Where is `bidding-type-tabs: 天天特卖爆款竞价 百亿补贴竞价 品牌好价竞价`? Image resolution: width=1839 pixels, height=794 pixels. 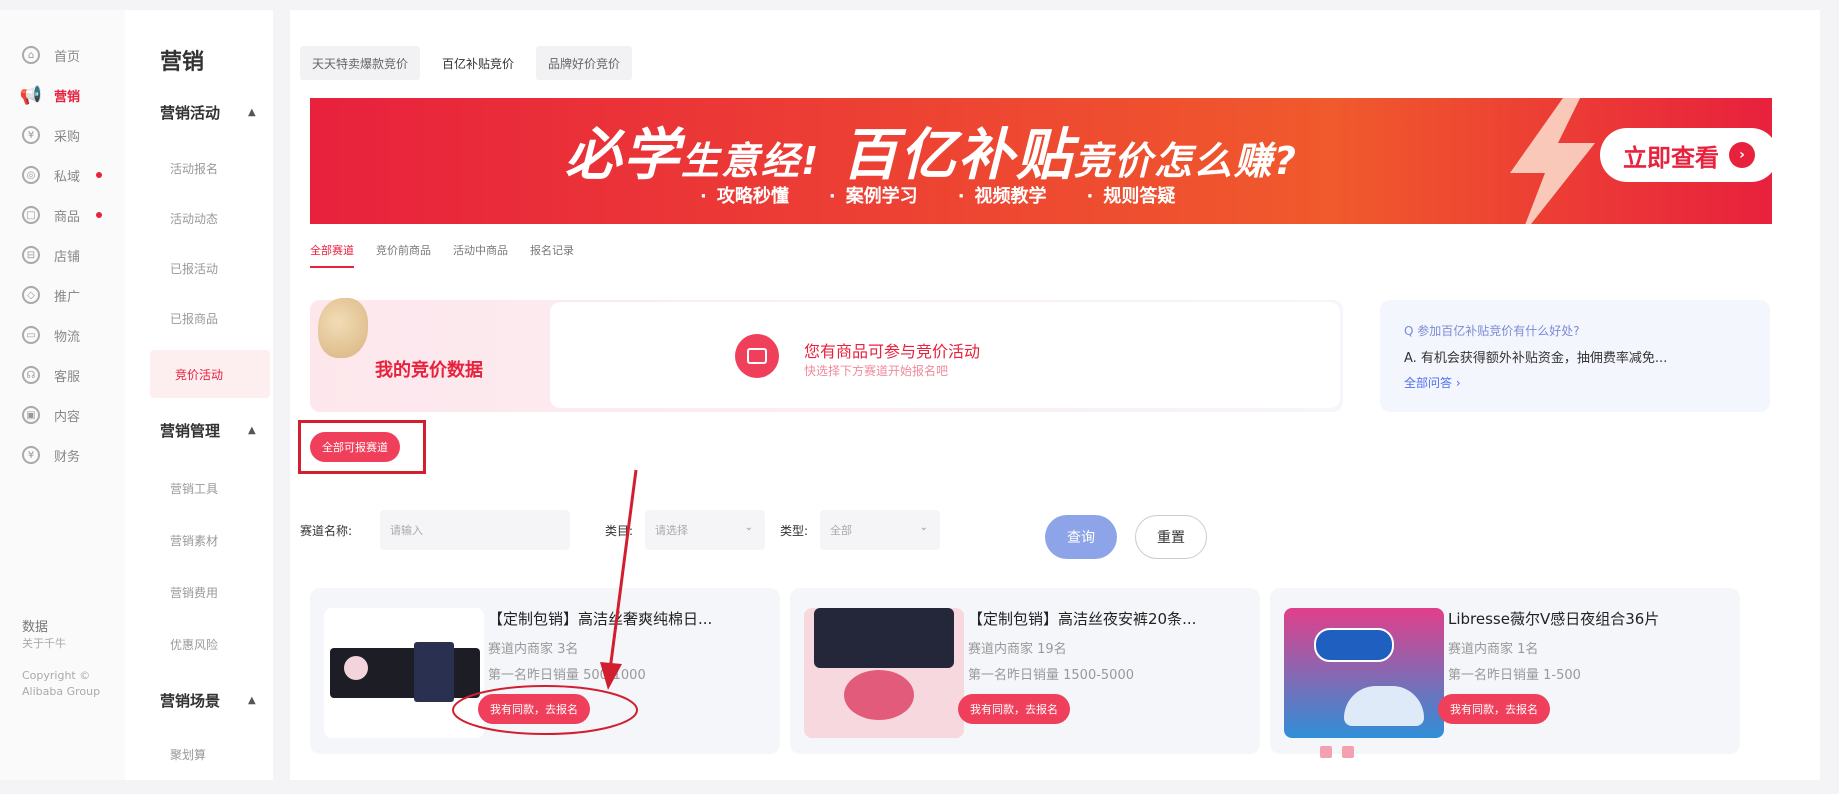 bidding-type-tabs: 天天特卖爆款竞价 百亿补贴竞价 品牌好价竞价 is located at coordinates (466, 63).